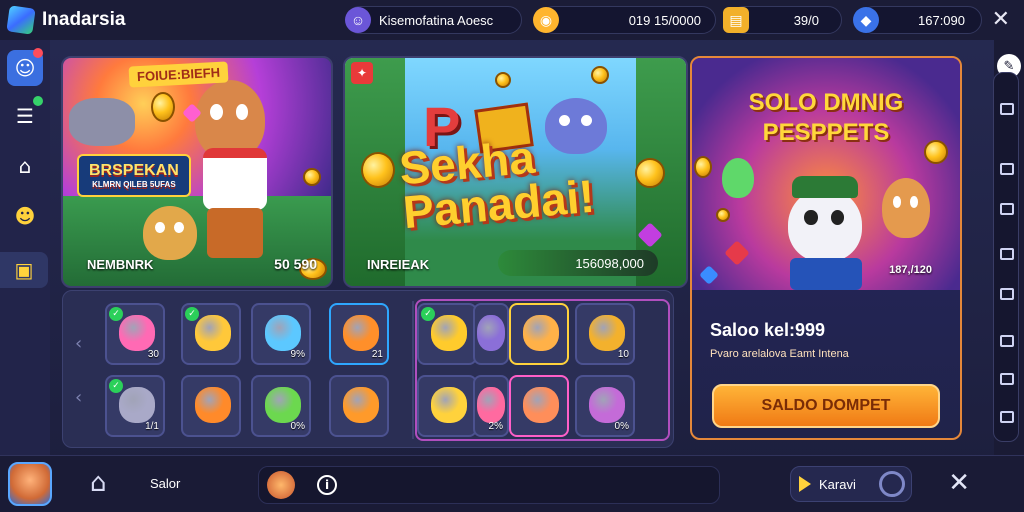 Image resolution: width=1024 pixels, height=512 pixels. I want to click on banner-caption: NEMBNRK, so click(120, 264).